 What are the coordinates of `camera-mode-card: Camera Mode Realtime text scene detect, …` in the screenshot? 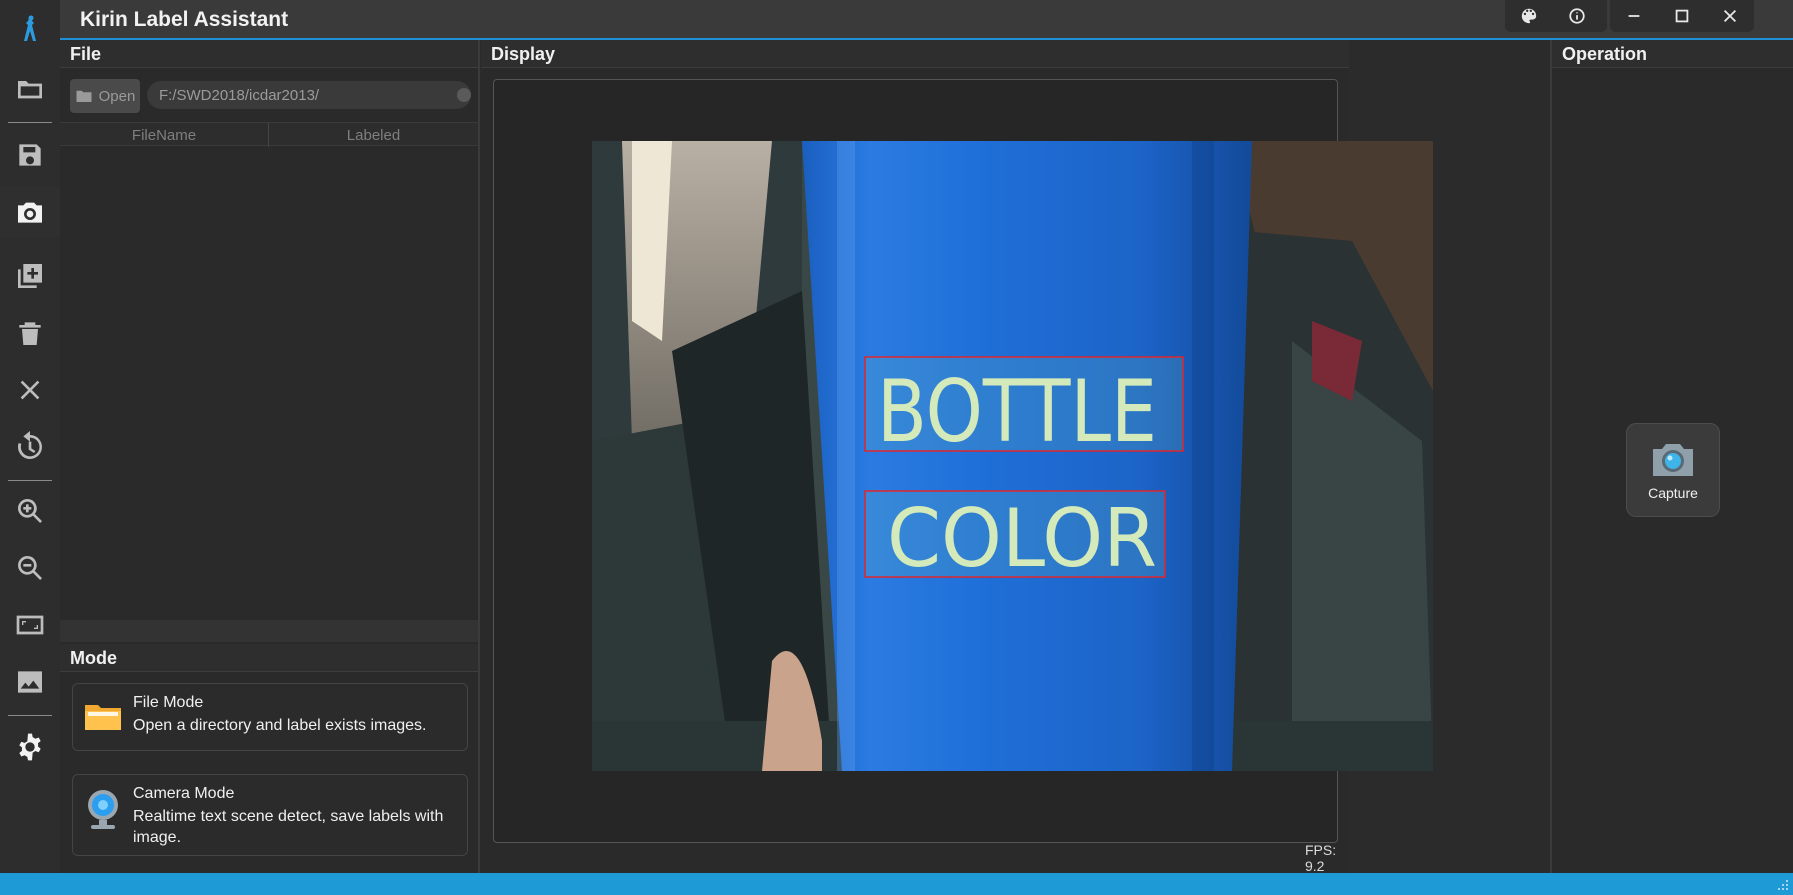 It's located at (270, 815).